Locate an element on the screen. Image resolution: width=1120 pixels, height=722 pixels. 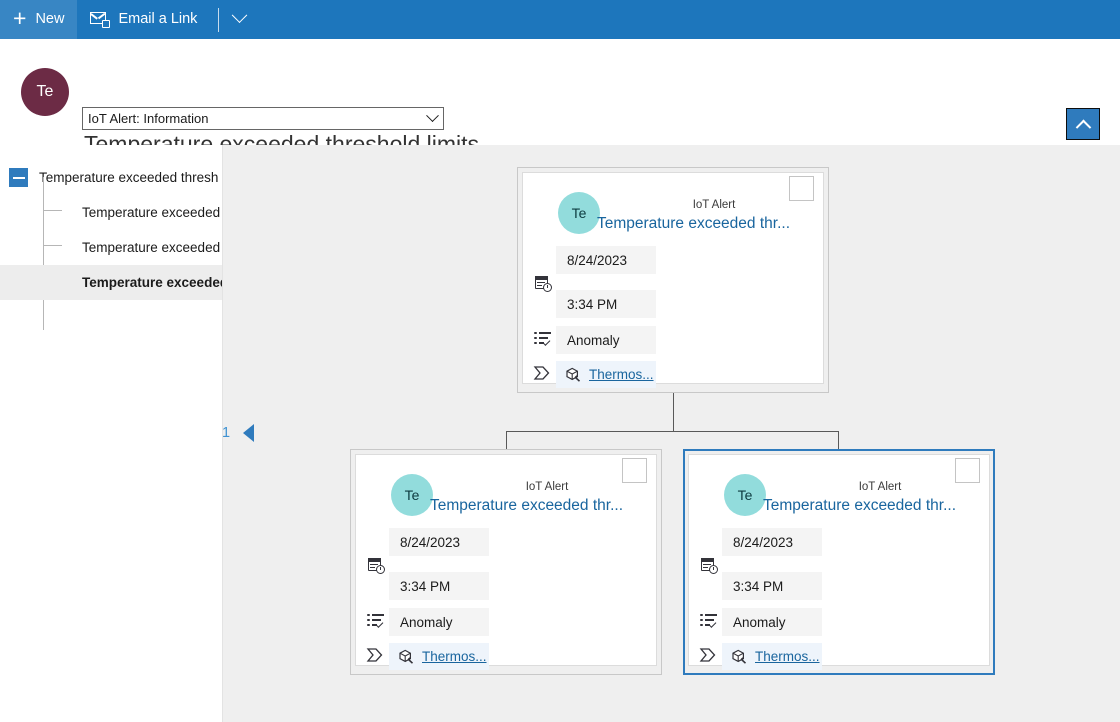
overflow-menu-button is located at coordinates (239, 19).